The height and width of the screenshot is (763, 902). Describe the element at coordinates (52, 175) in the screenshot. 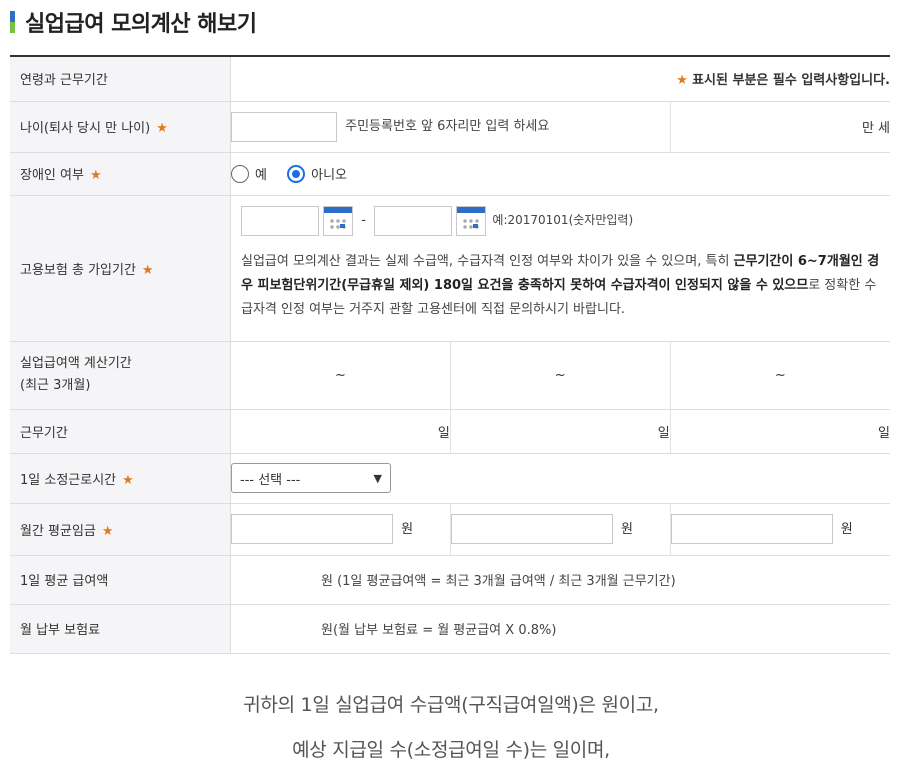

I see `label-disabled-text: 장애인 여부` at that location.